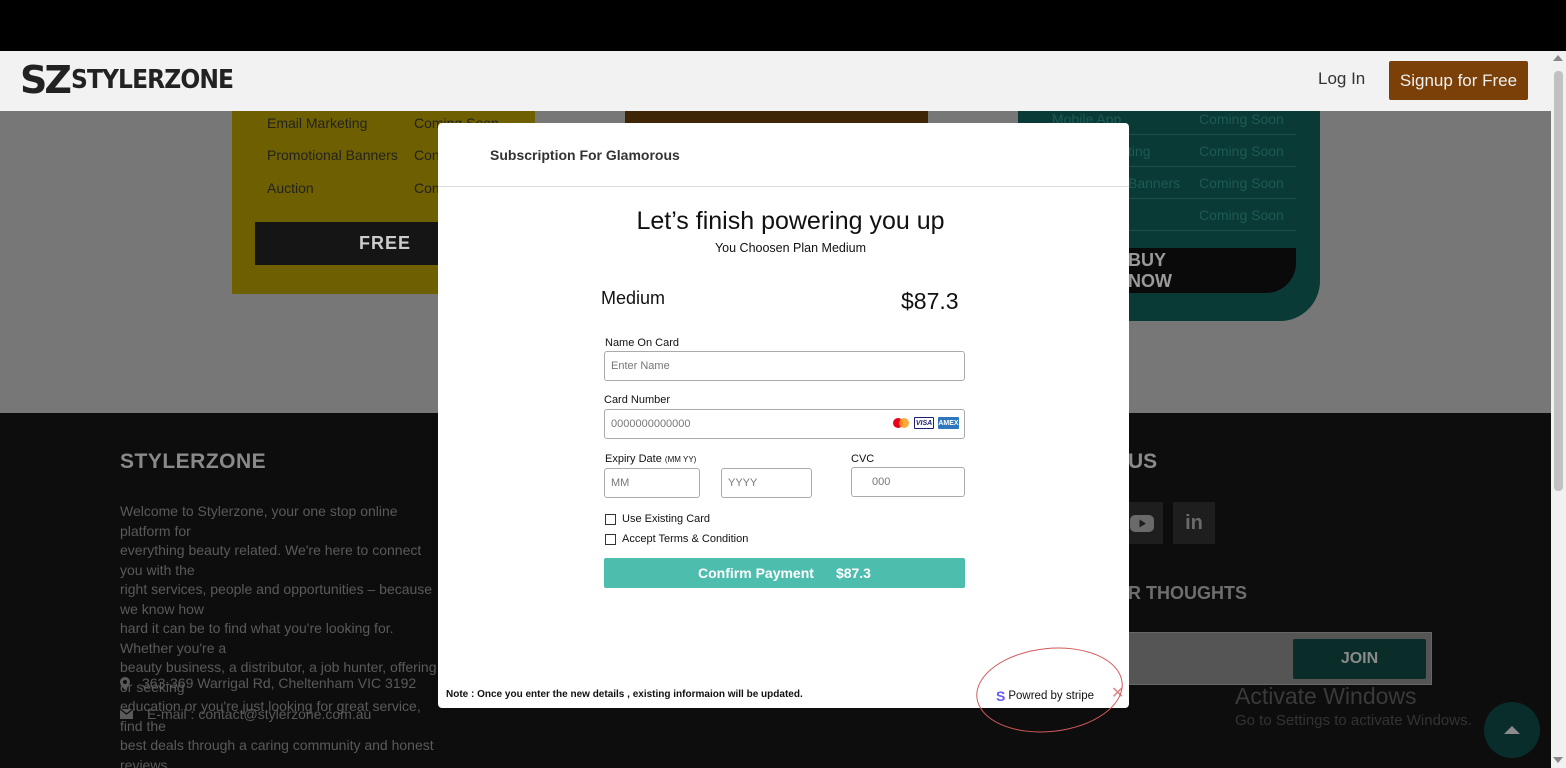 This screenshot has height=768, width=1566. I want to click on visa-icon: VISA, so click(924, 423).